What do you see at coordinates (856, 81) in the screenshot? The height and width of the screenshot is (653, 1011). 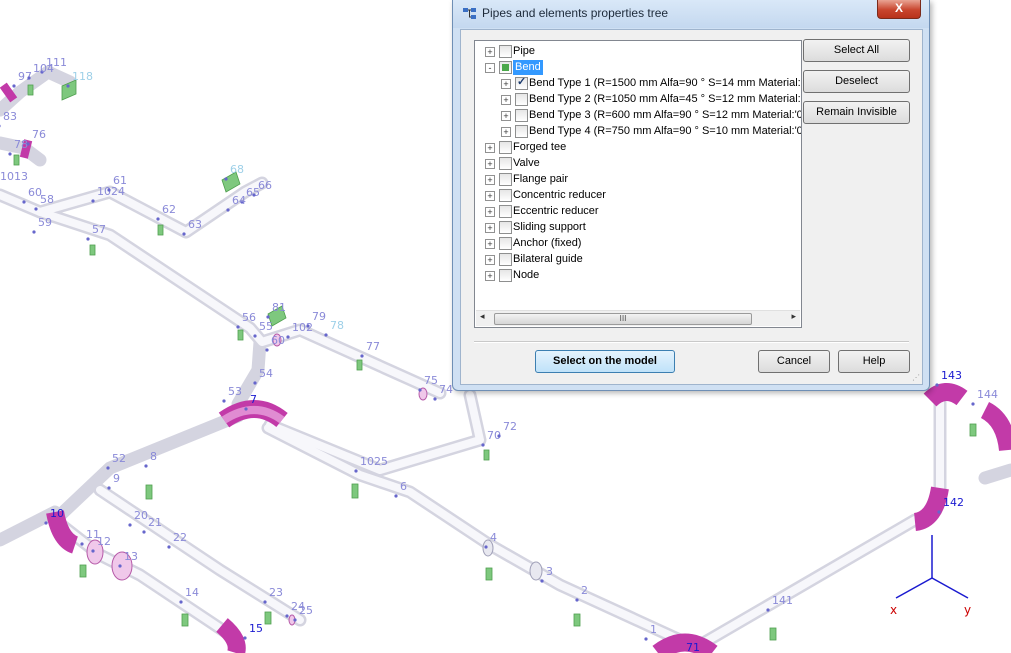 I see `deselect-button: Deselect` at bounding box center [856, 81].